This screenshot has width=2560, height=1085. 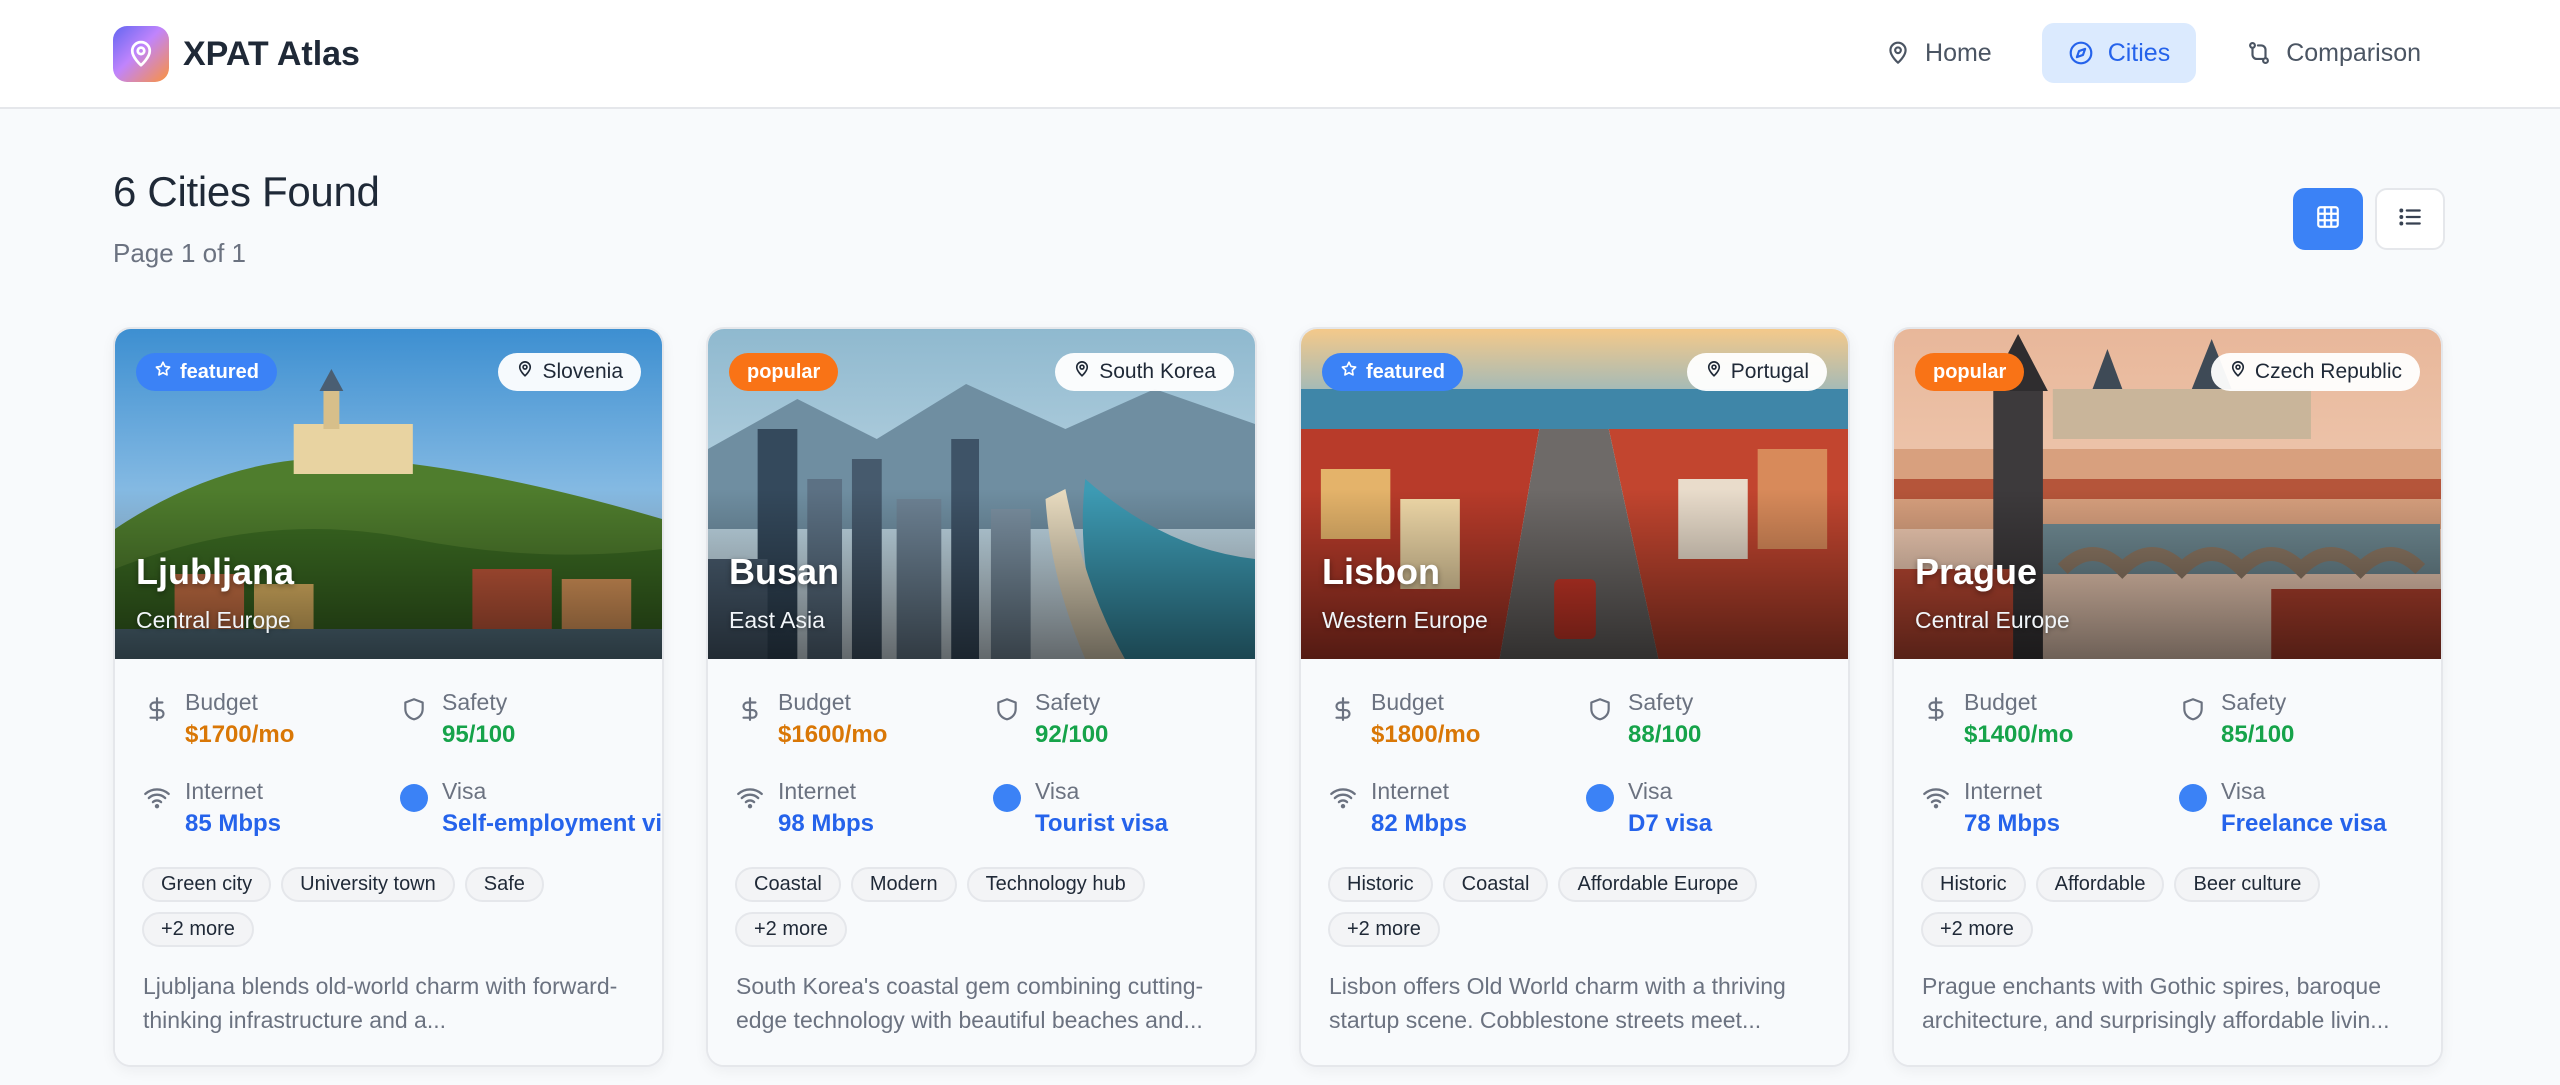 I want to click on pagination-info: Page 1 of 1, so click(x=179, y=253).